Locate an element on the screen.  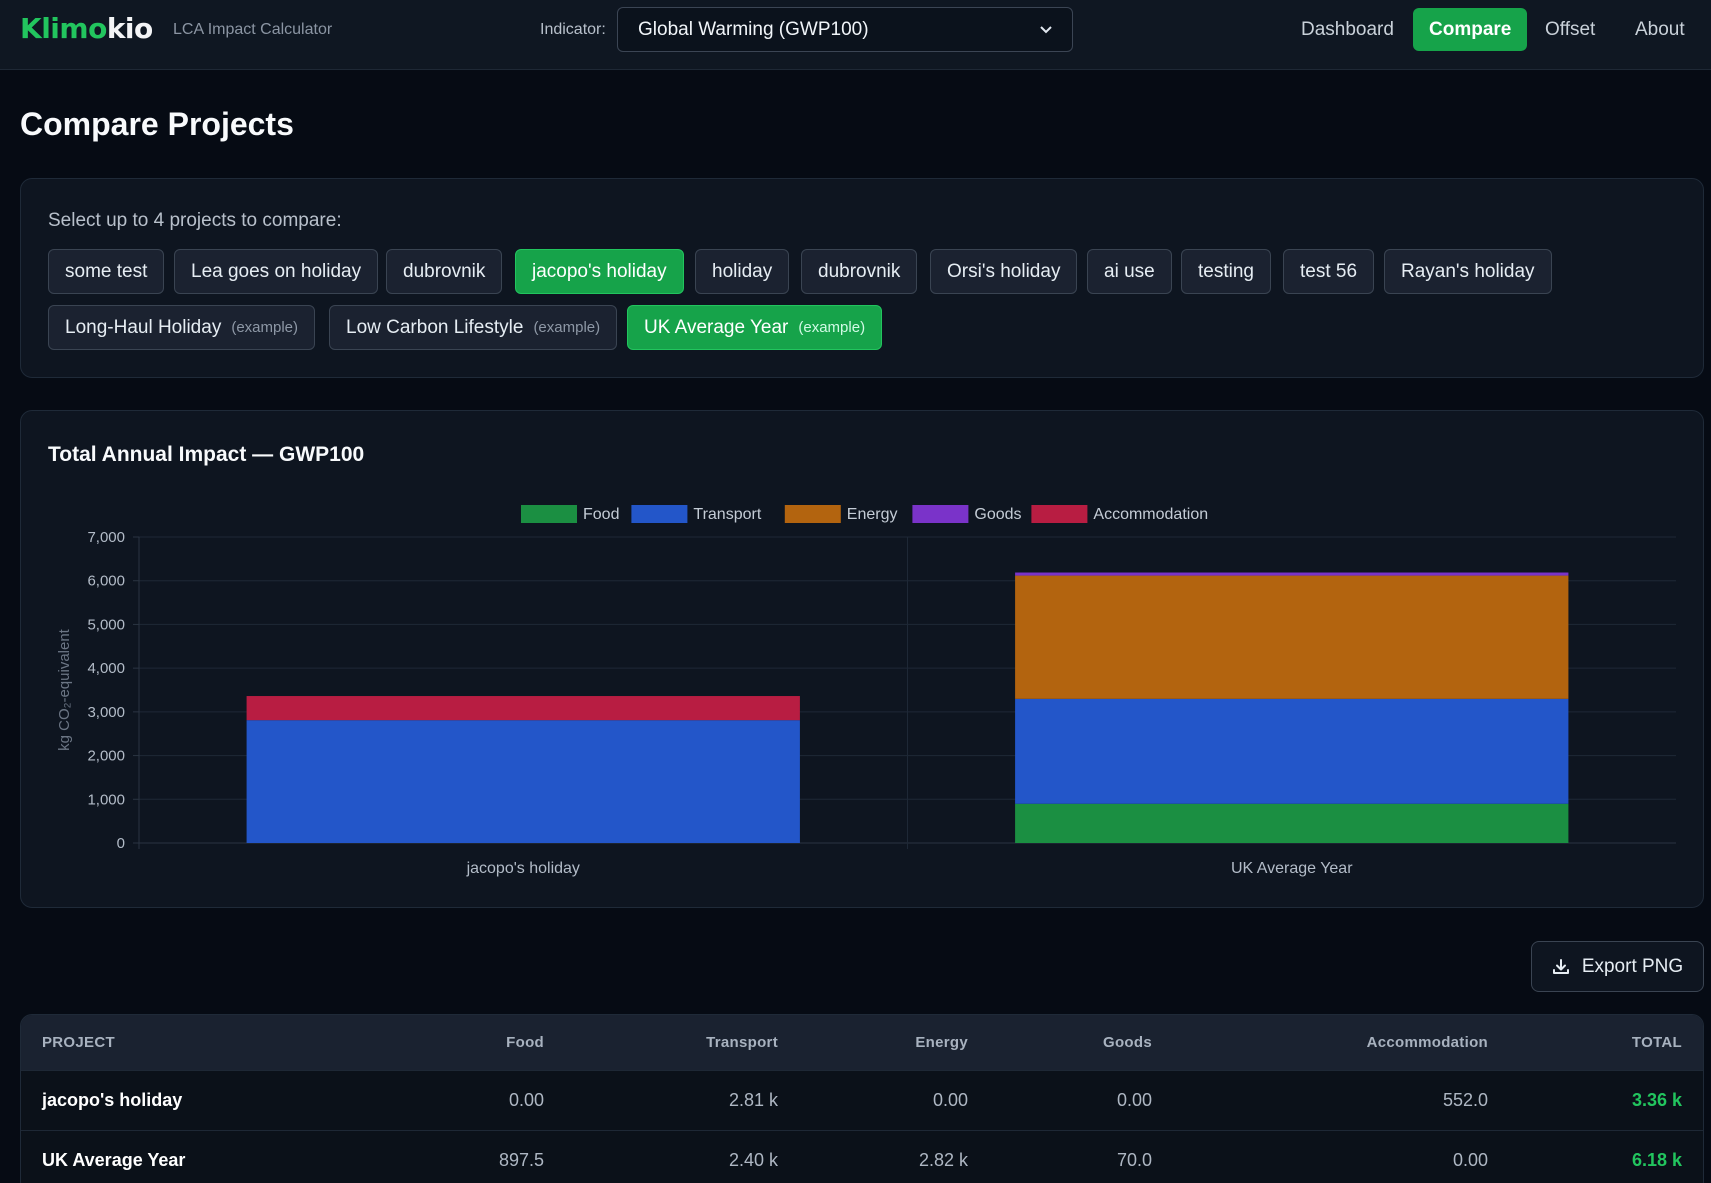
nav-offset: Offset is located at coordinates (1570, 29).